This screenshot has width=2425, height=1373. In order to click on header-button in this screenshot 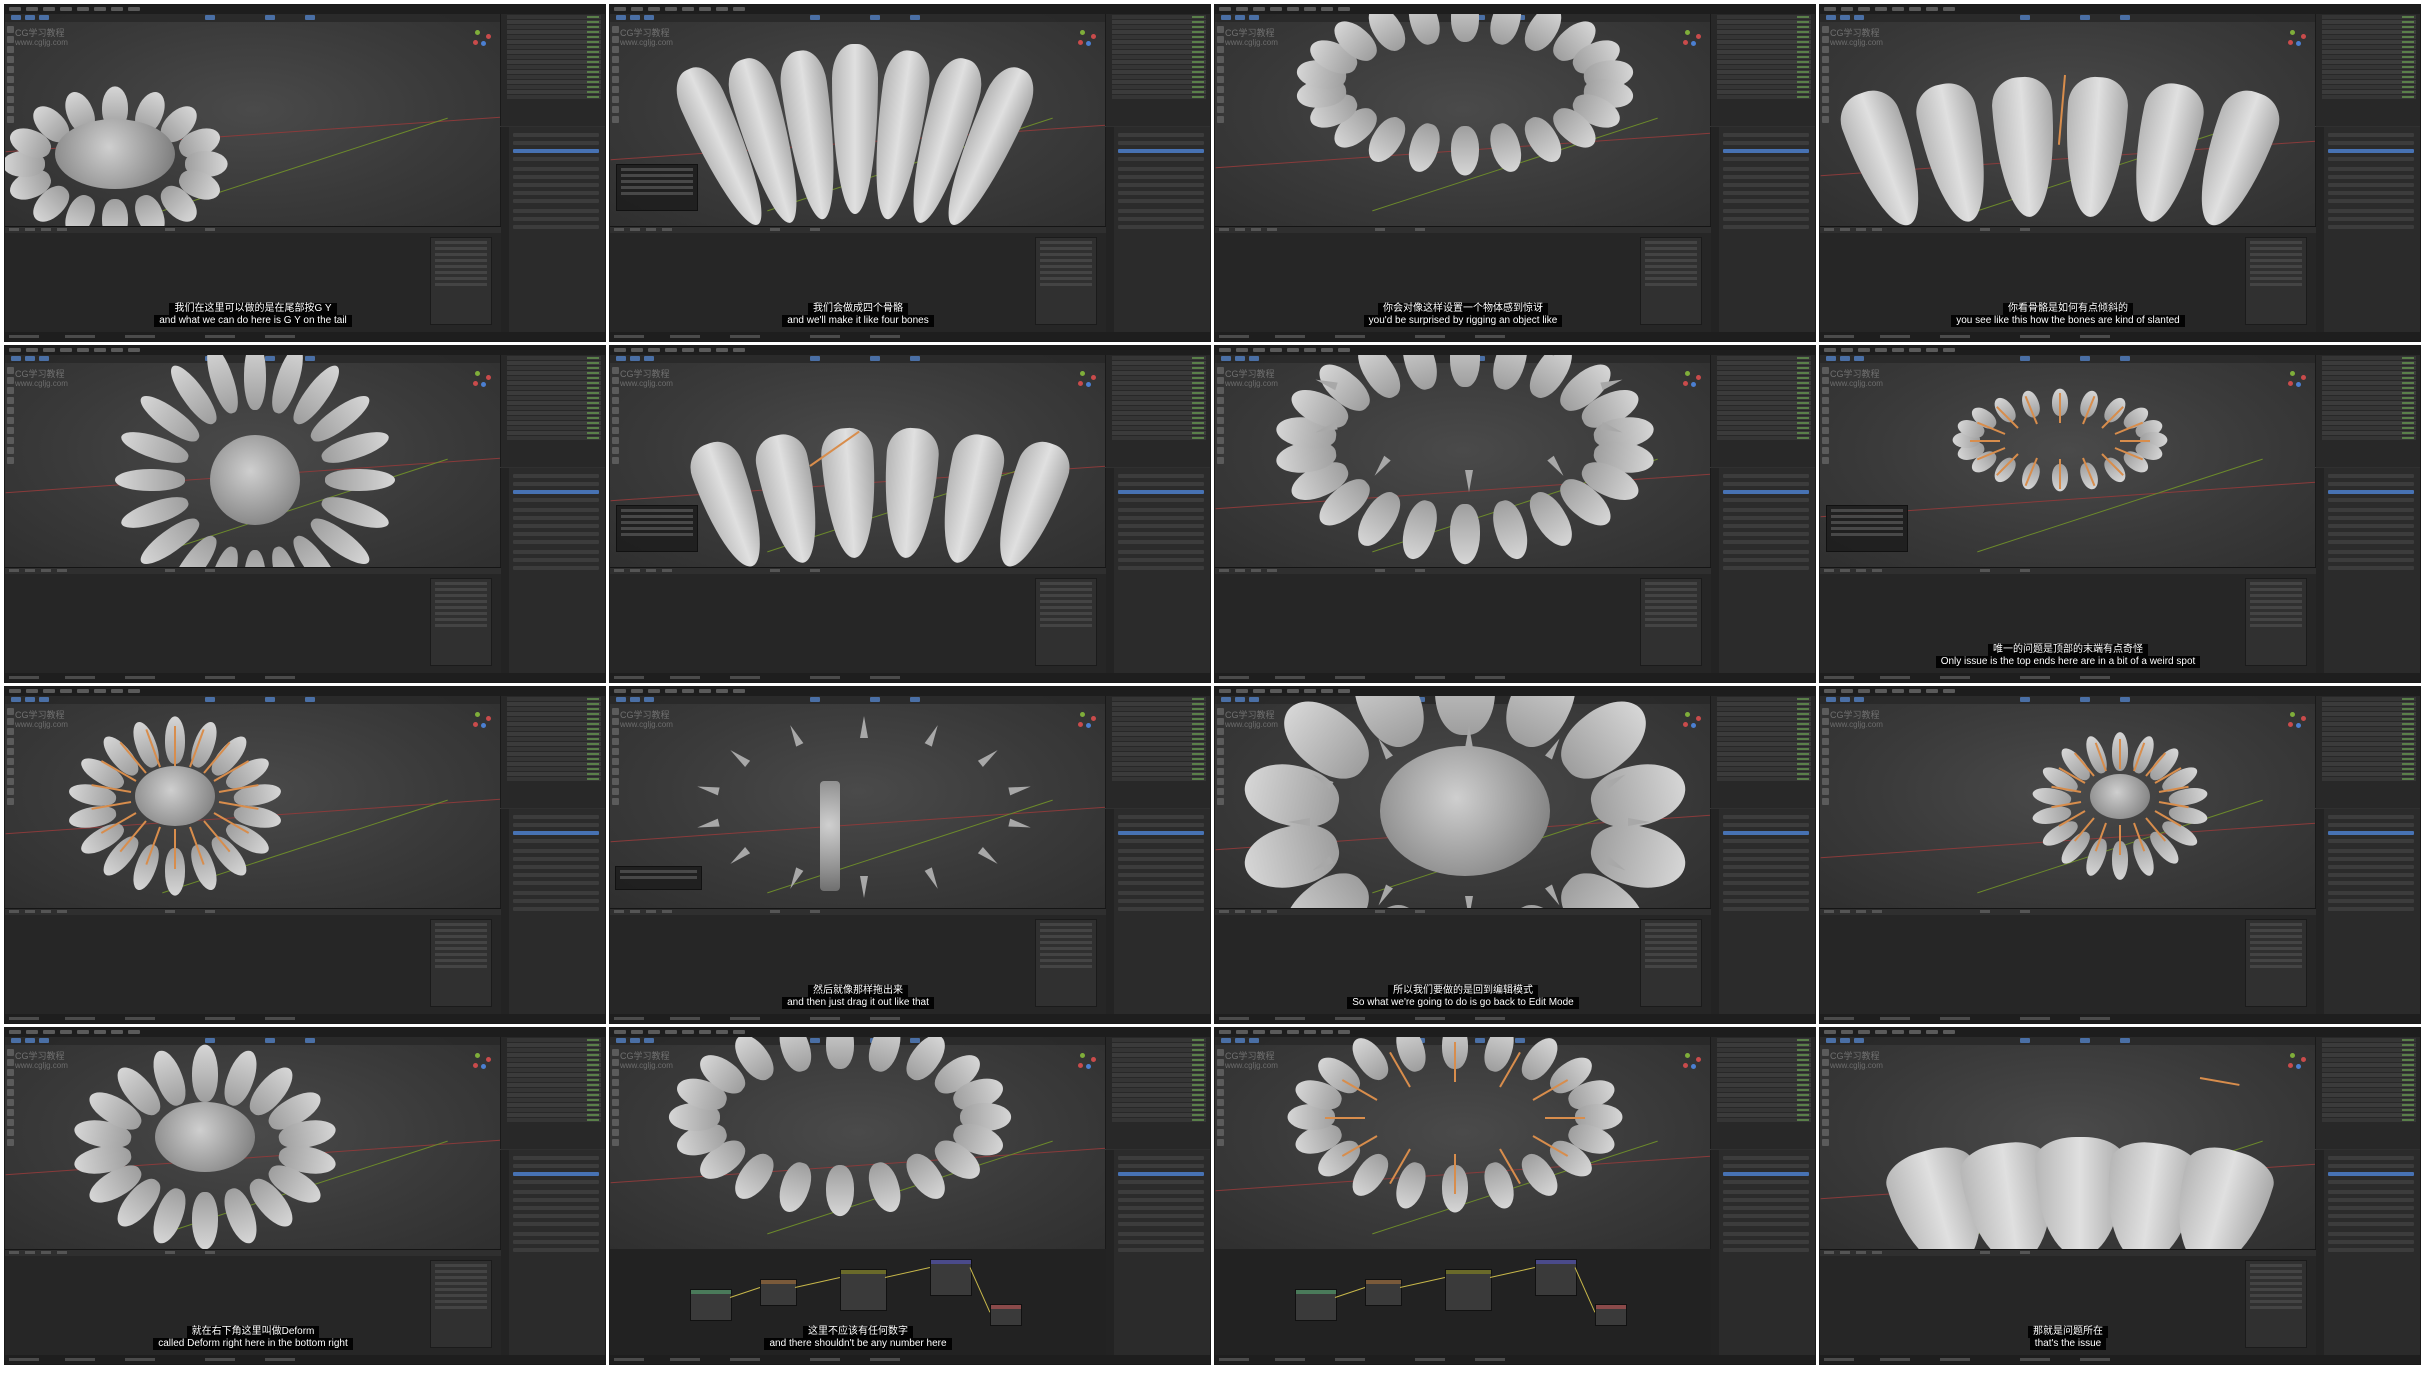, I will do `click(621, 17)`.